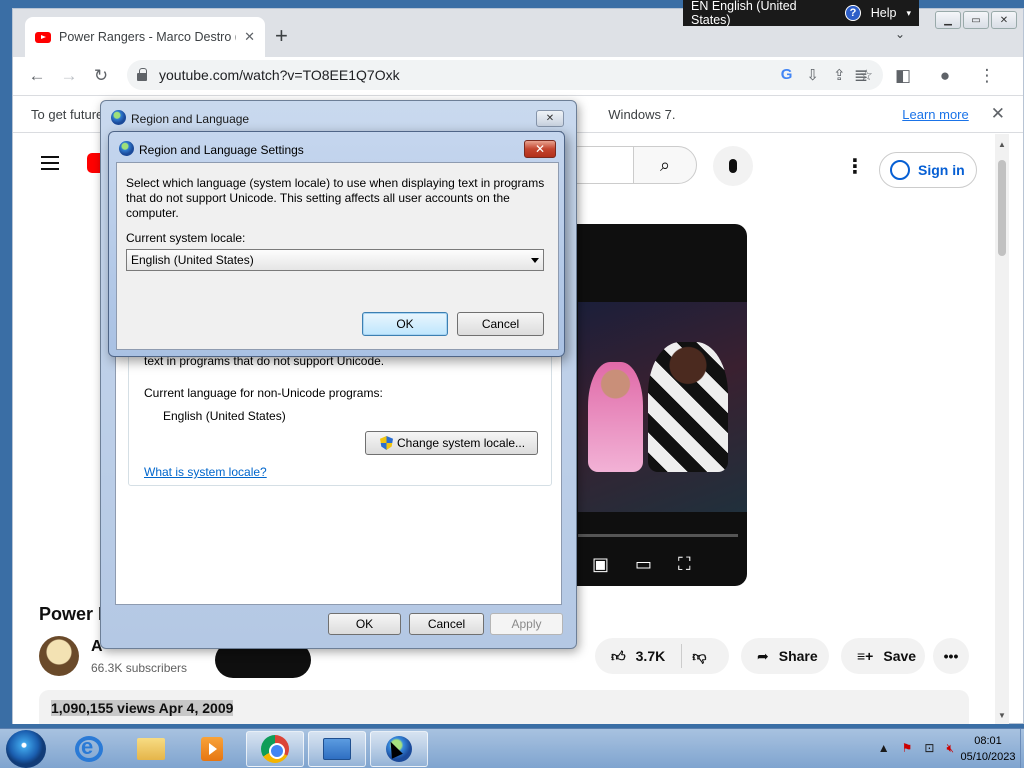  I want to click on page-scrollbar: ▲ ▼, so click(1002, 429).